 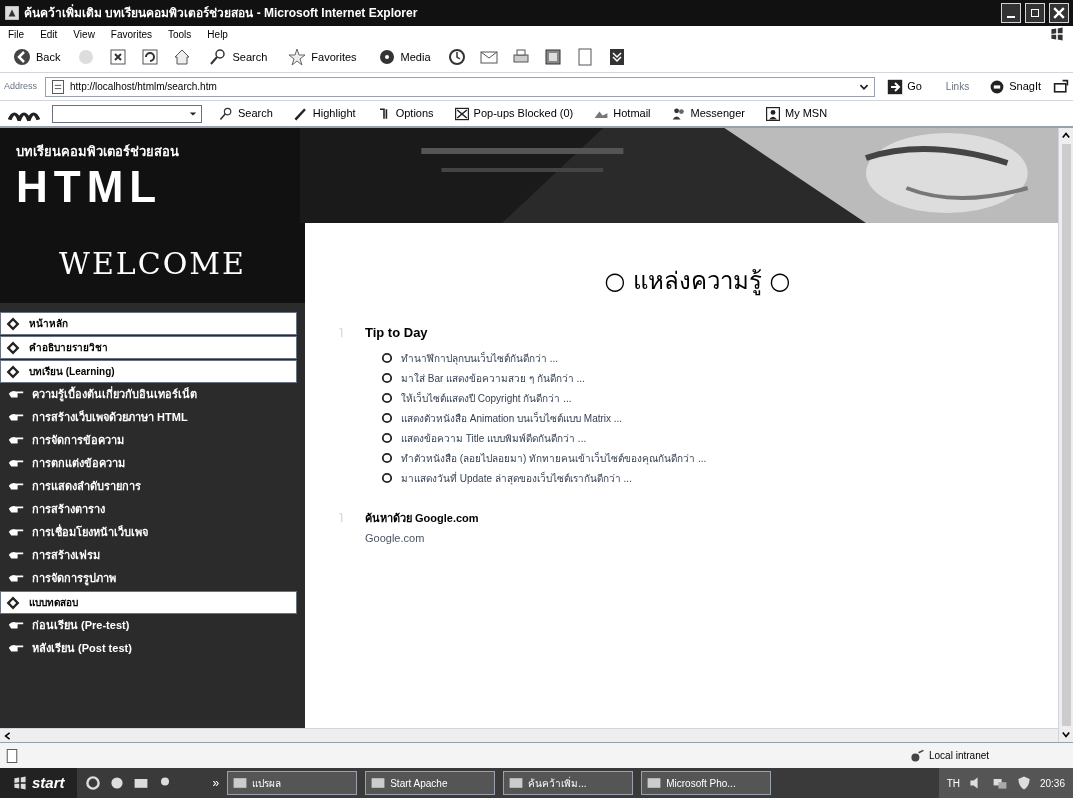 What do you see at coordinates (49, 34) in the screenshot?
I see `menu-item: Edit` at bounding box center [49, 34].